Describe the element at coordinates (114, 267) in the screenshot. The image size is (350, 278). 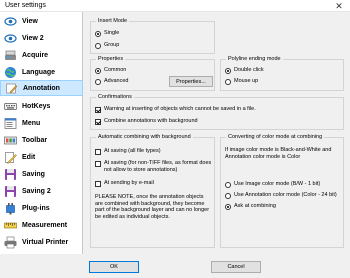
I see `ok-button: OK` at that location.